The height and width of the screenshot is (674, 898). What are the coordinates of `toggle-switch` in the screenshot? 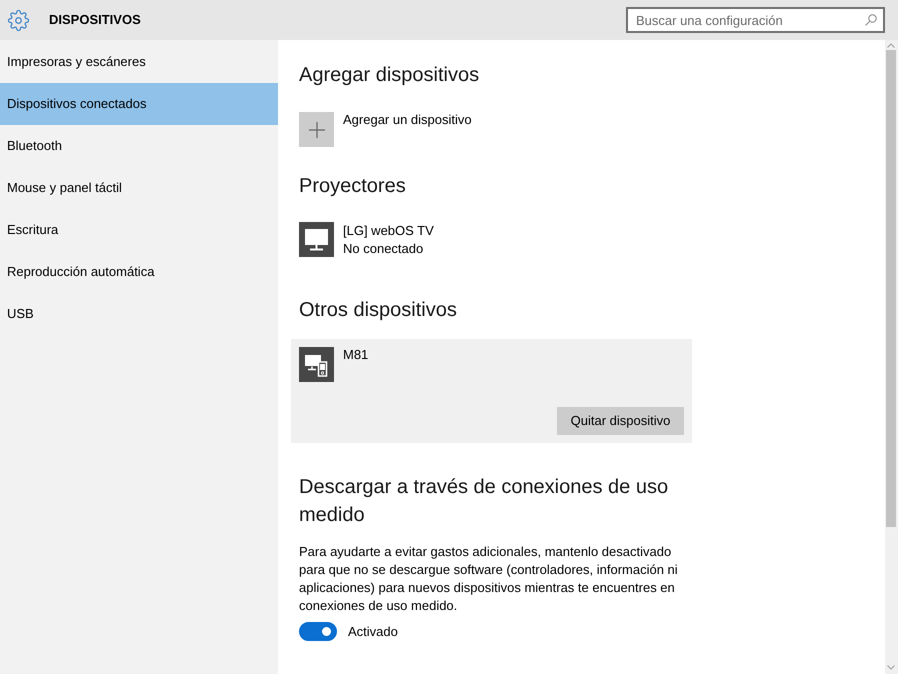 It's located at (318, 632).